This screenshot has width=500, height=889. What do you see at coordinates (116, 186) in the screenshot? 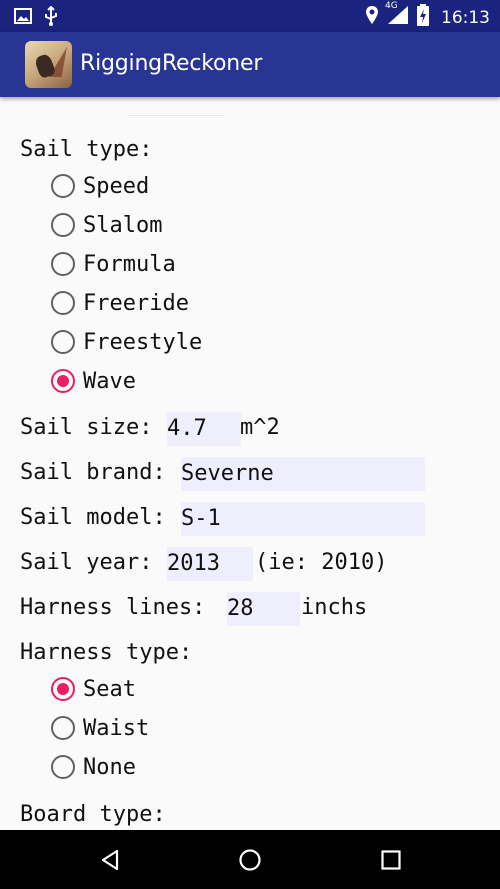
I see `radio-label: Speed` at bounding box center [116, 186].